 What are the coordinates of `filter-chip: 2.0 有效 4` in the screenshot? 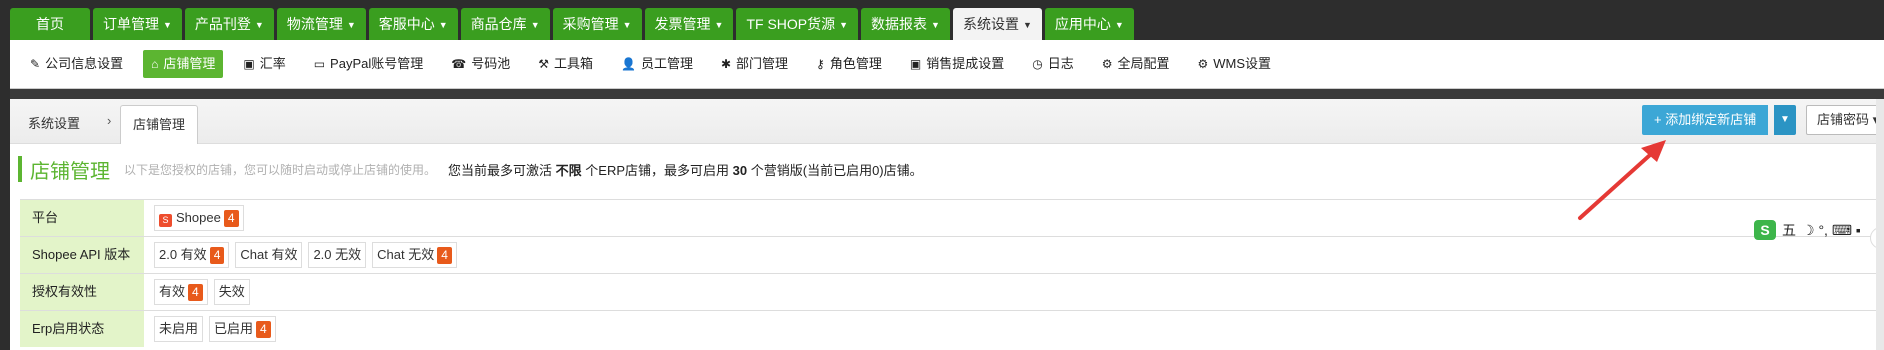 It's located at (192, 255).